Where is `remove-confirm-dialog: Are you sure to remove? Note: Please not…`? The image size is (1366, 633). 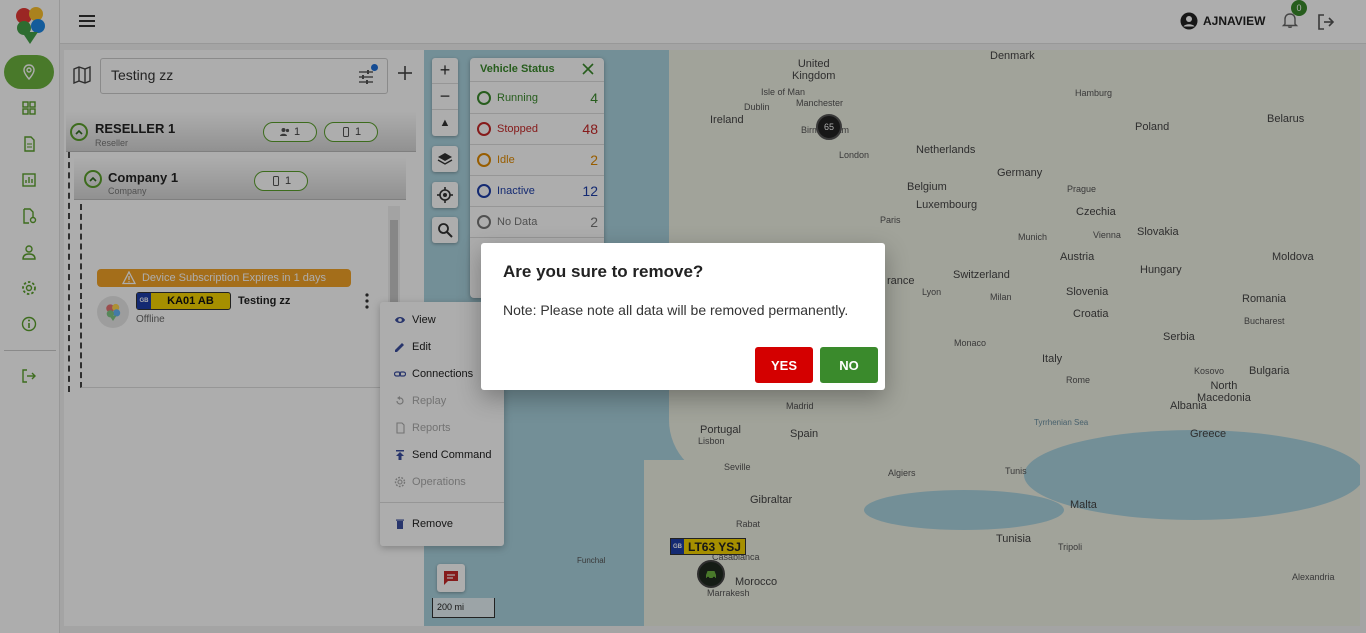 remove-confirm-dialog: Are you sure to remove? Note: Please not… is located at coordinates (683, 316).